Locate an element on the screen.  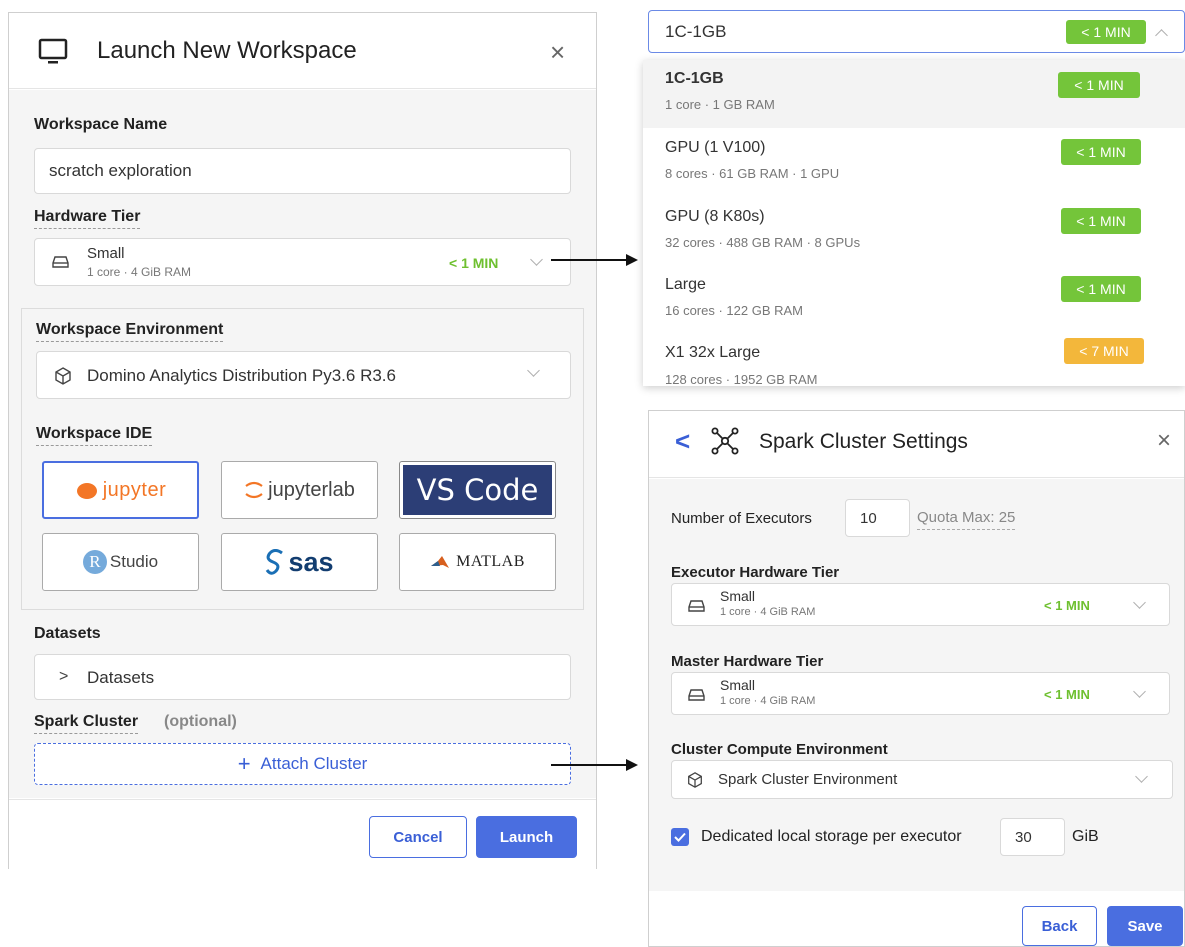
environment-select: Domino Analytics Distribution Py3.6 R3.6 is located at coordinates (303, 375).